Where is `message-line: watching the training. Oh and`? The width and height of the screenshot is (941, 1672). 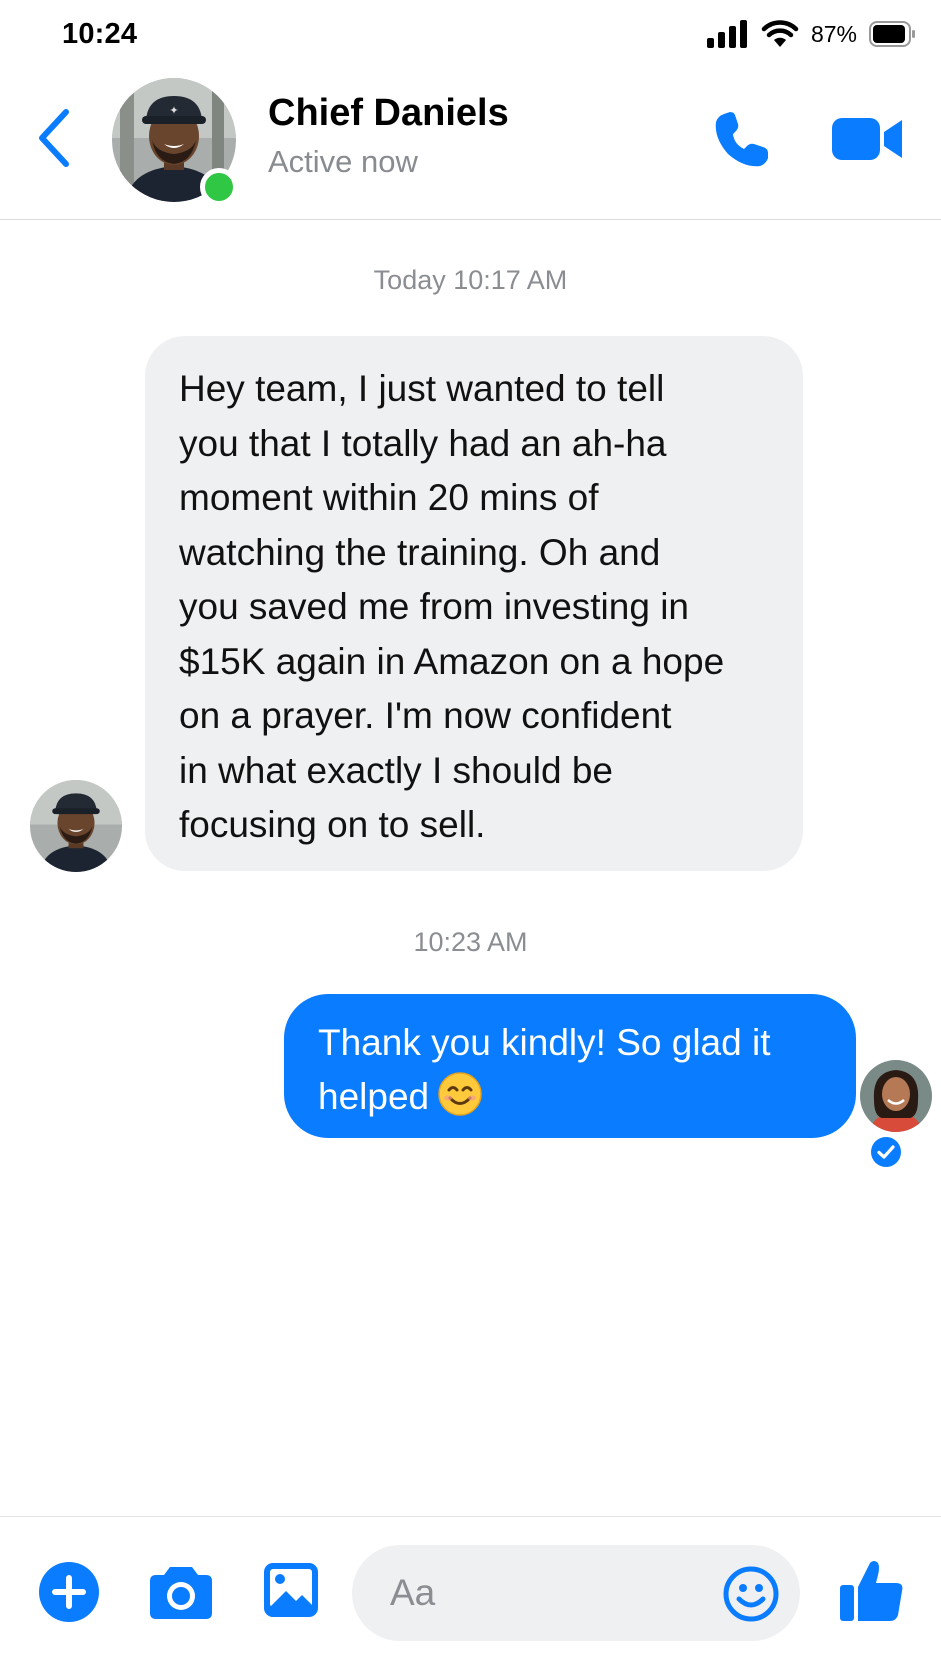
message-line: watching the training. Oh and is located at coordinates (420, 552).